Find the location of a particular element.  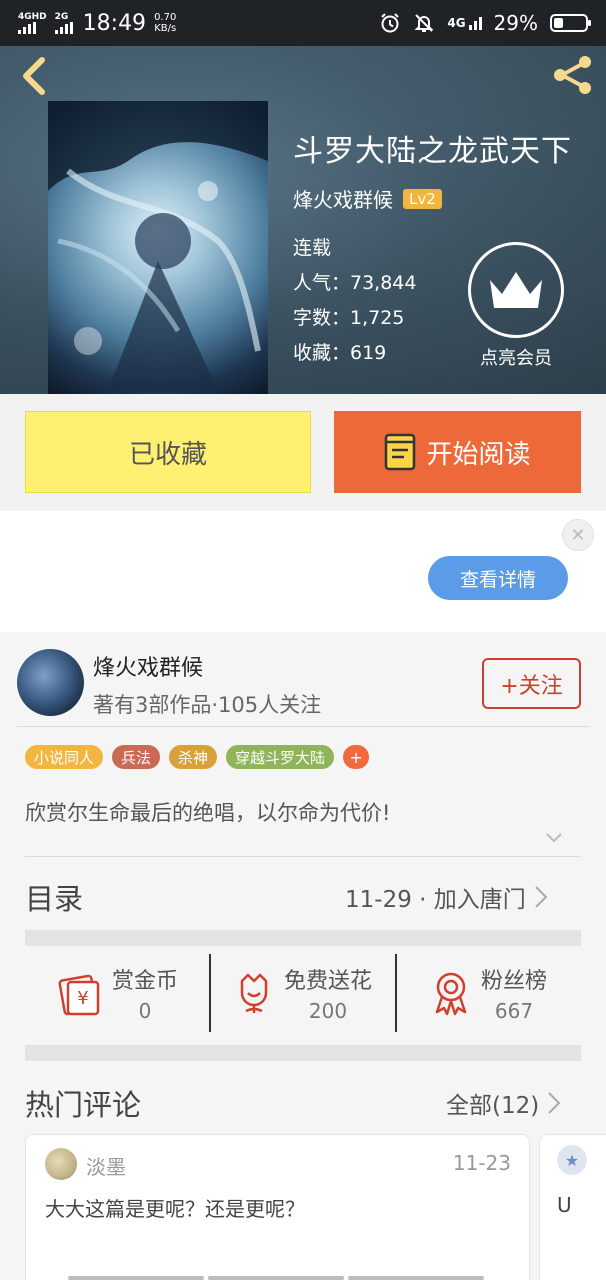

back-button is located at coordinates (33, 76).